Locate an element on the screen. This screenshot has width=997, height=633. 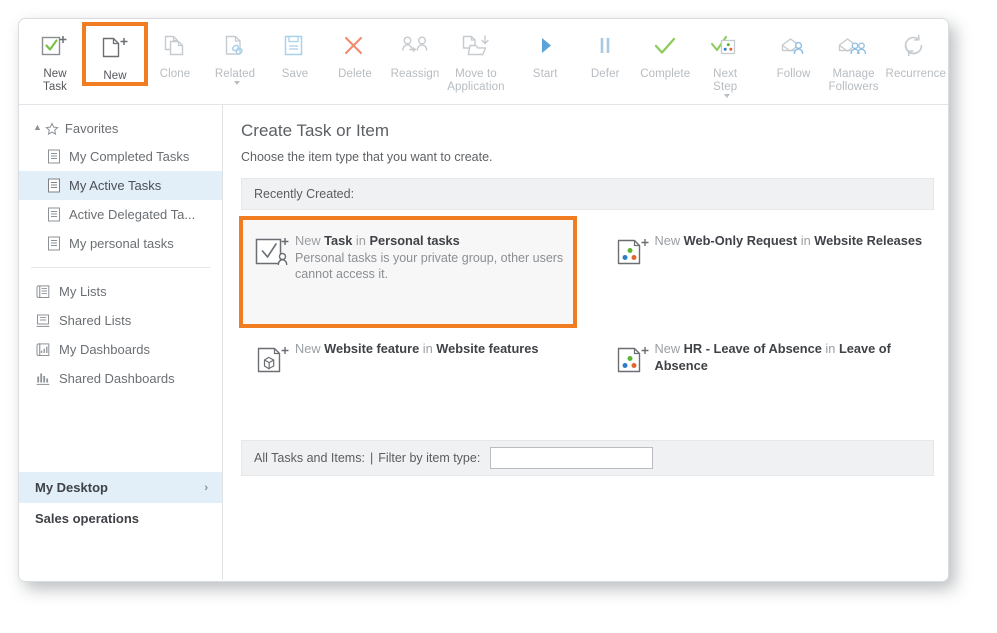
toolbar-label: Reassign is located at coordinates (415, 74).